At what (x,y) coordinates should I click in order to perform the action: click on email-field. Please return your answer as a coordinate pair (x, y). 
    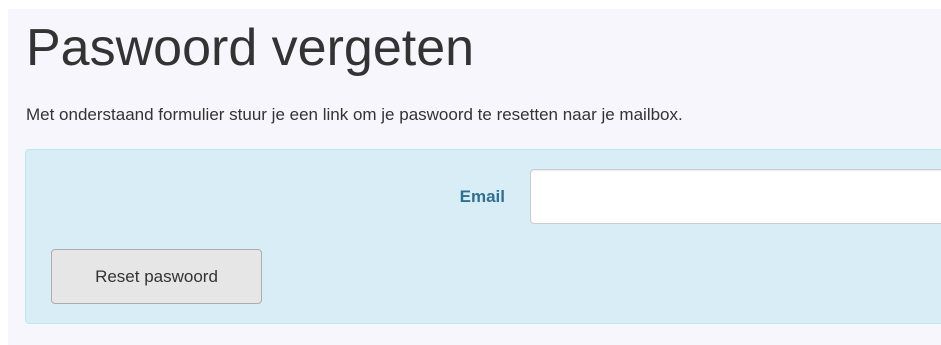
    Looking at the image, I should click on (735, 196).